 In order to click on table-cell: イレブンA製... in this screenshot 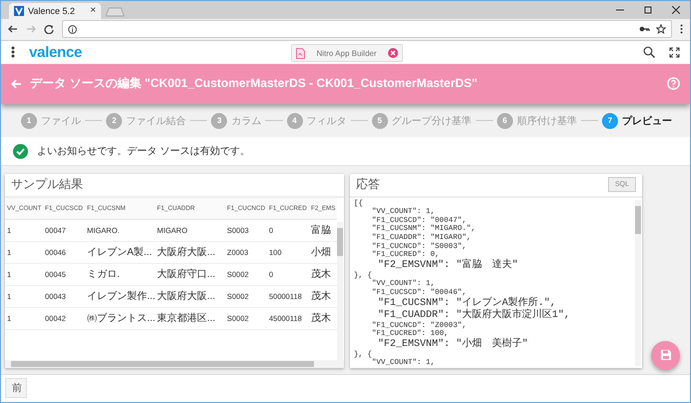, I will do `click(120, 253)`.